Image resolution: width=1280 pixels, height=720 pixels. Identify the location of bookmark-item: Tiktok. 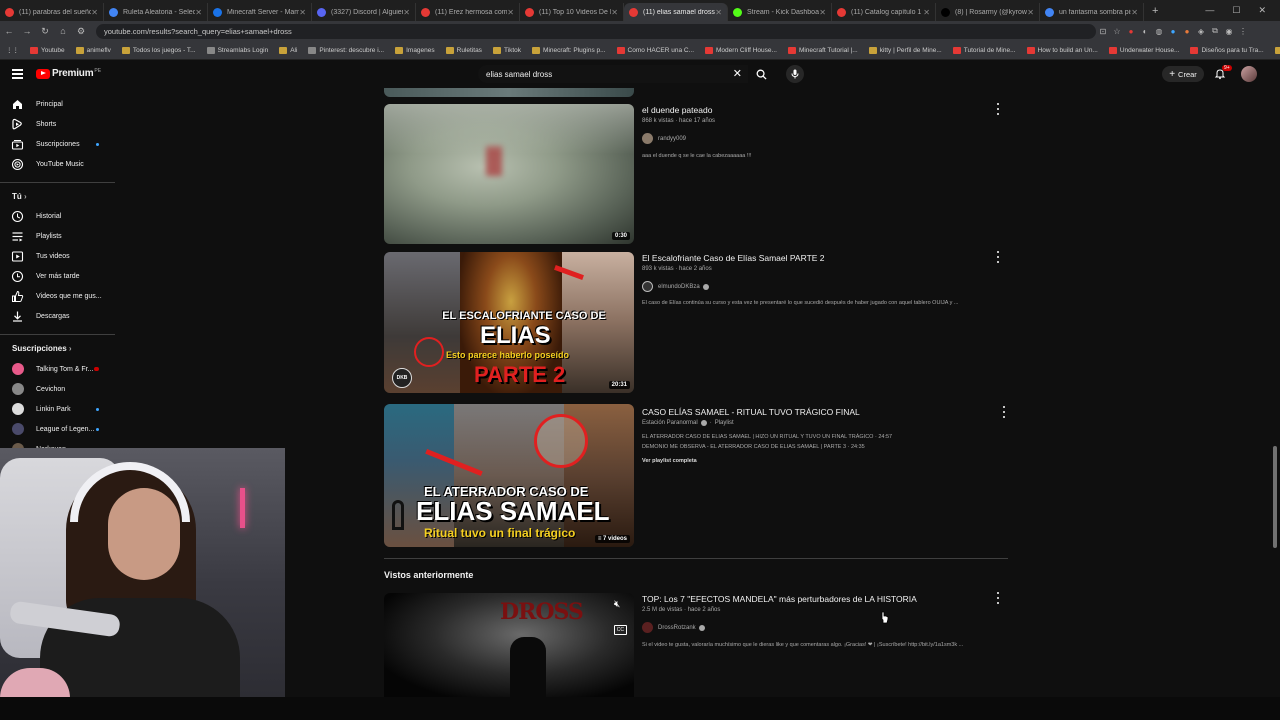
(506, 50).